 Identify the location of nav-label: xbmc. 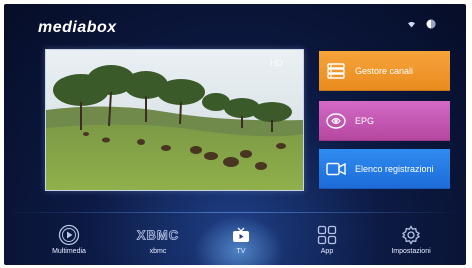
(158, 251).